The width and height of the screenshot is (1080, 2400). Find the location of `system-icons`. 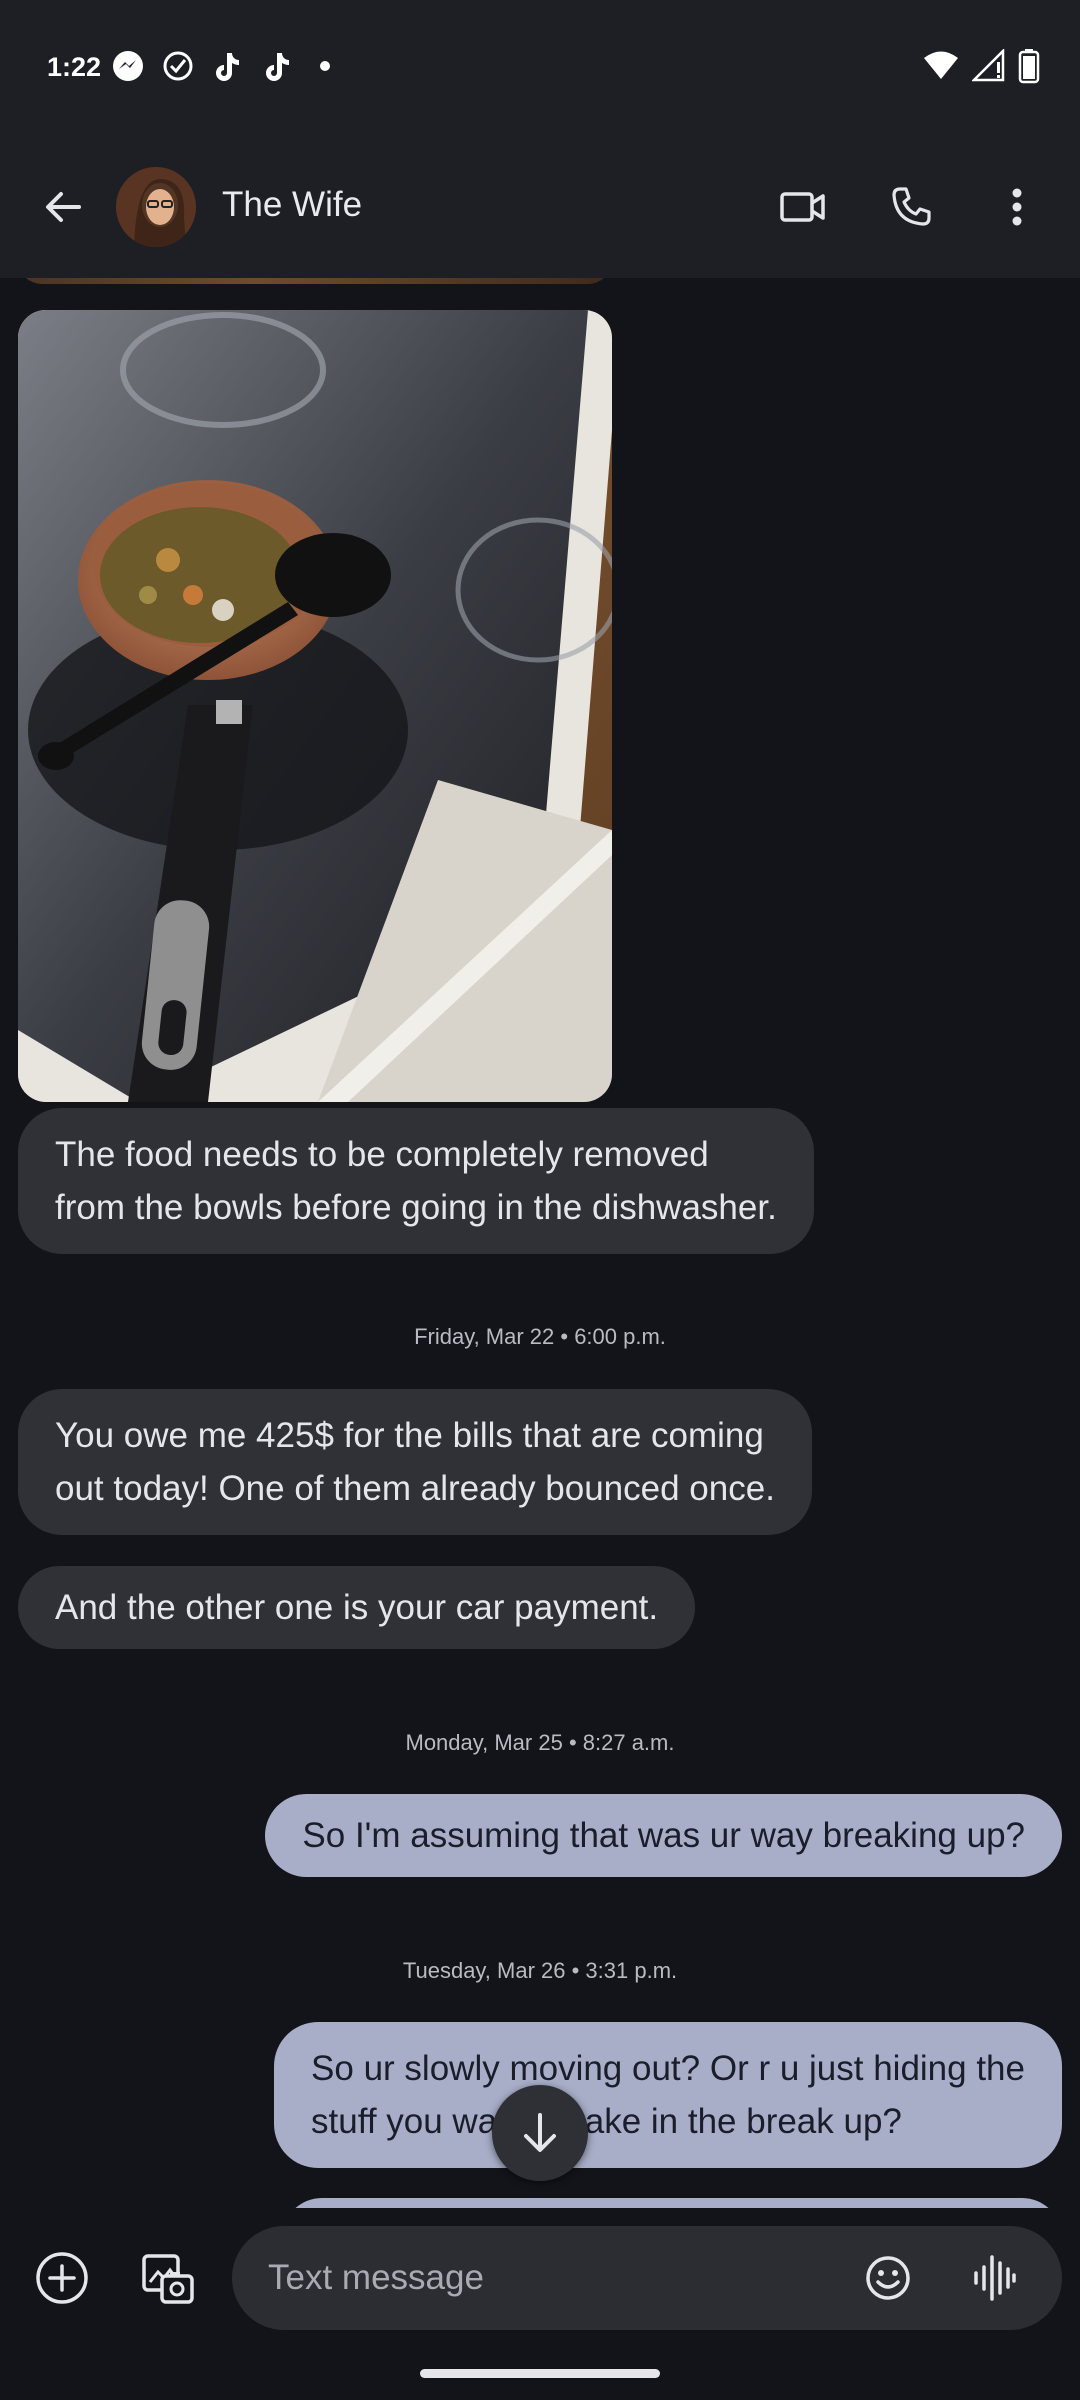

system-icons is located at coordinates (981, 66).